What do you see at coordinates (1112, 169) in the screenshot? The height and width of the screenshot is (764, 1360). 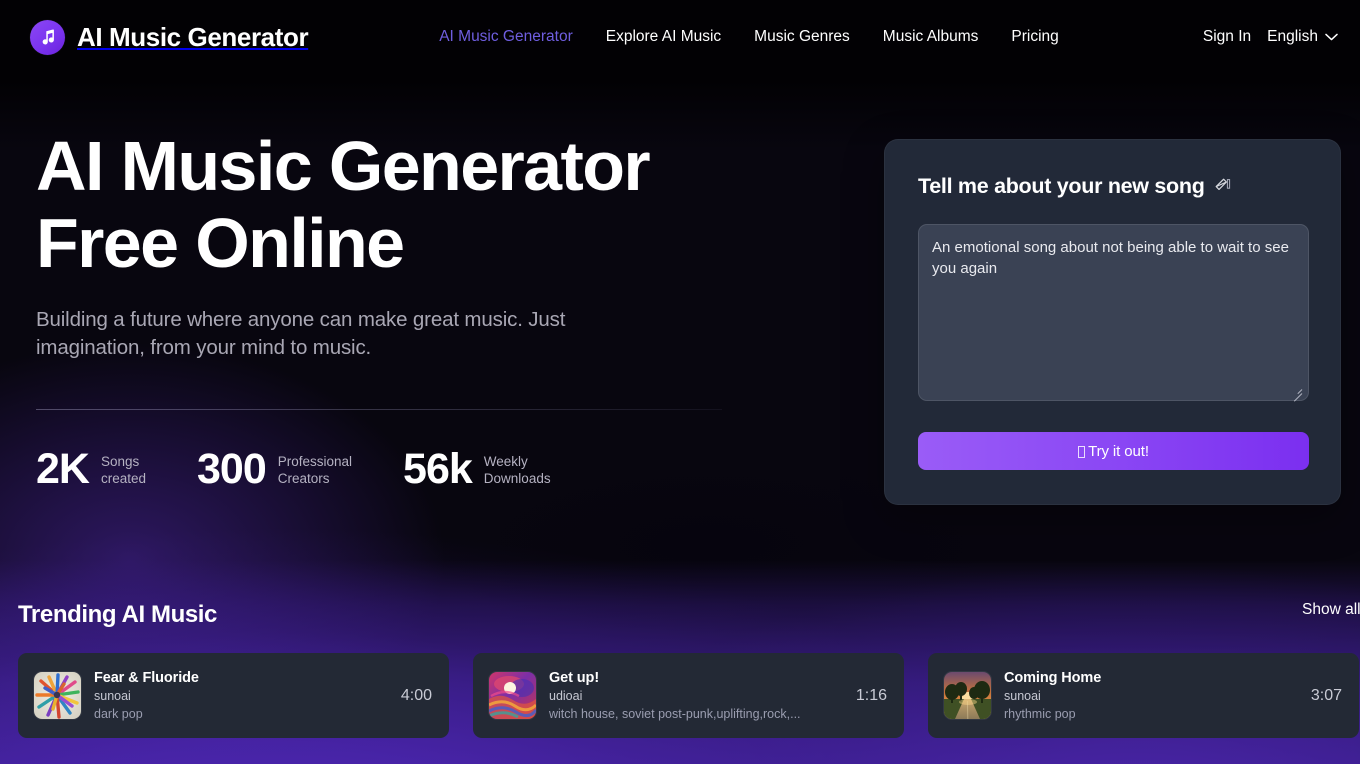 I see `prompt-card-header: Tell me about your new song` at bounding box center [1112, 169].